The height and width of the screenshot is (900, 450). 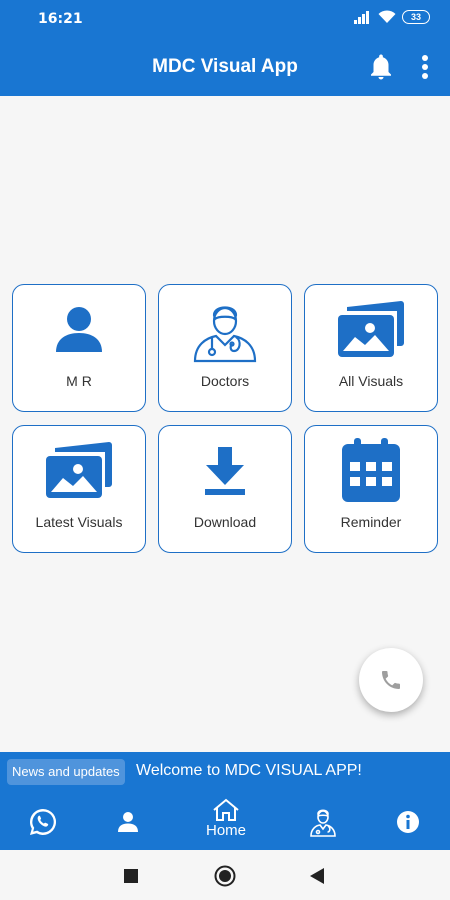 I want to click on recents-icon, so click(x=131, y=876).